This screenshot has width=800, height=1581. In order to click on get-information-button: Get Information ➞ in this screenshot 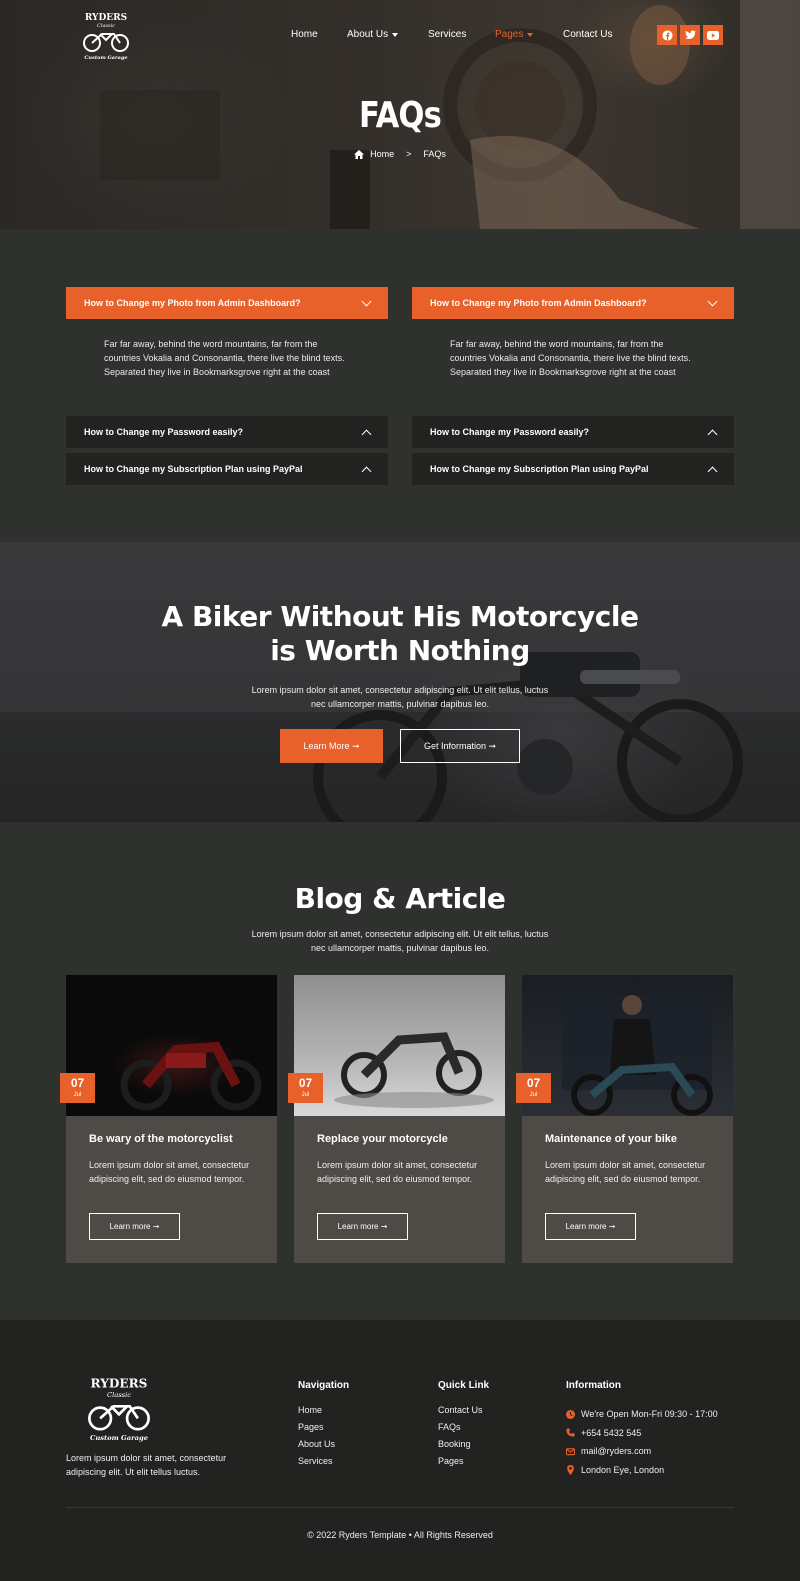, I will do `click(460, 746)`.